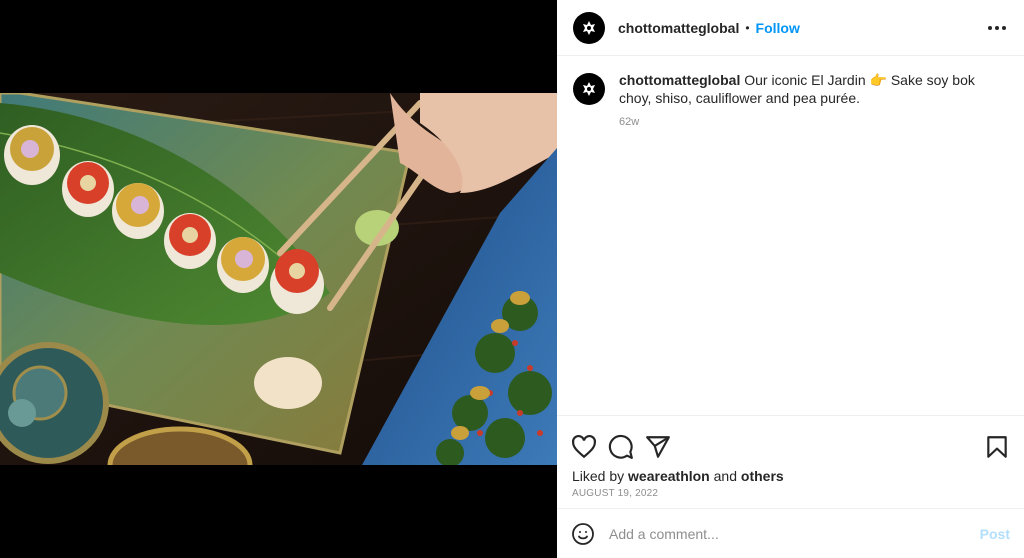  Describe the element at coordinates (997, 447) in the screenshot. I see `bookmark-icon` at that location.